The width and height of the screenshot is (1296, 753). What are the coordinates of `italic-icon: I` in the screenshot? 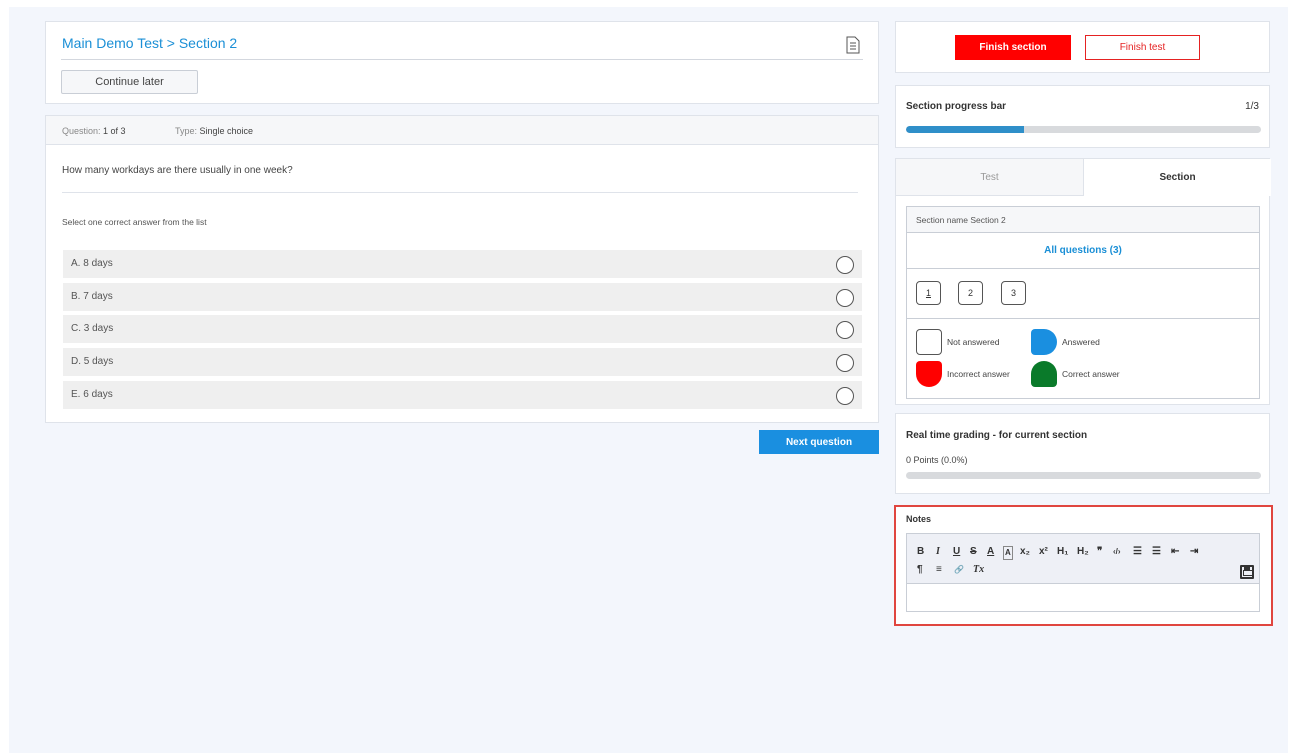 It's located at (938, 552).